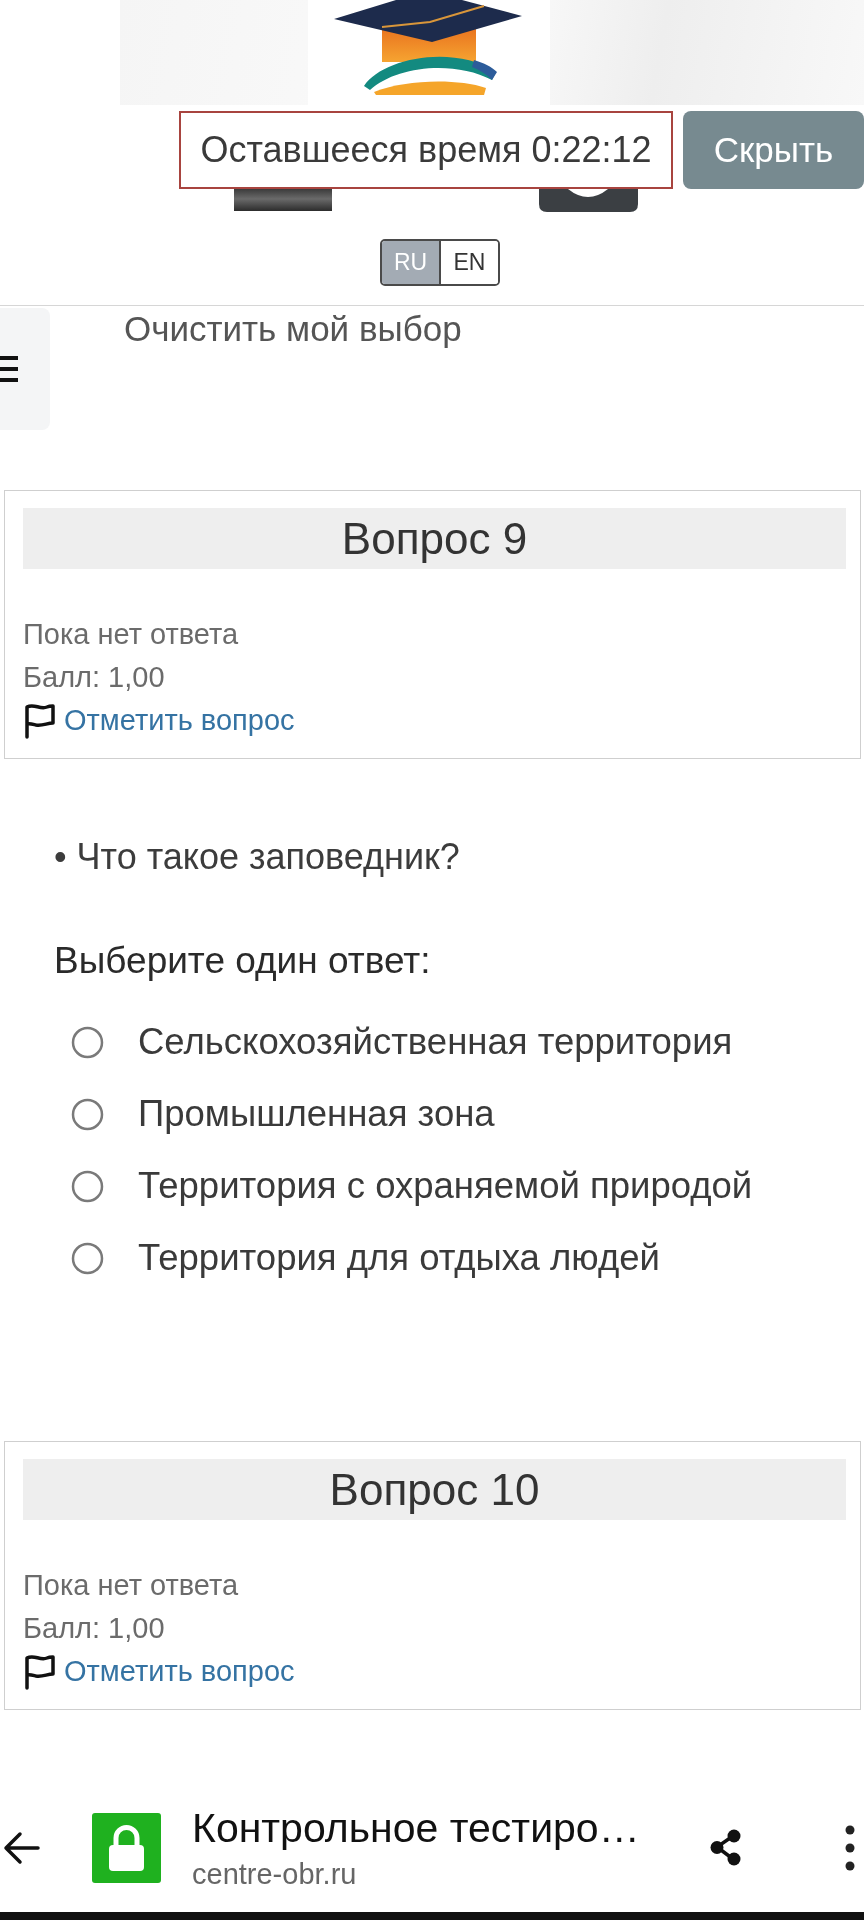  What do you see at coordinates (450, 1874) in the screenshot?
I see `page-url: centre-obr.ru` at bounding box center [450, 1874].